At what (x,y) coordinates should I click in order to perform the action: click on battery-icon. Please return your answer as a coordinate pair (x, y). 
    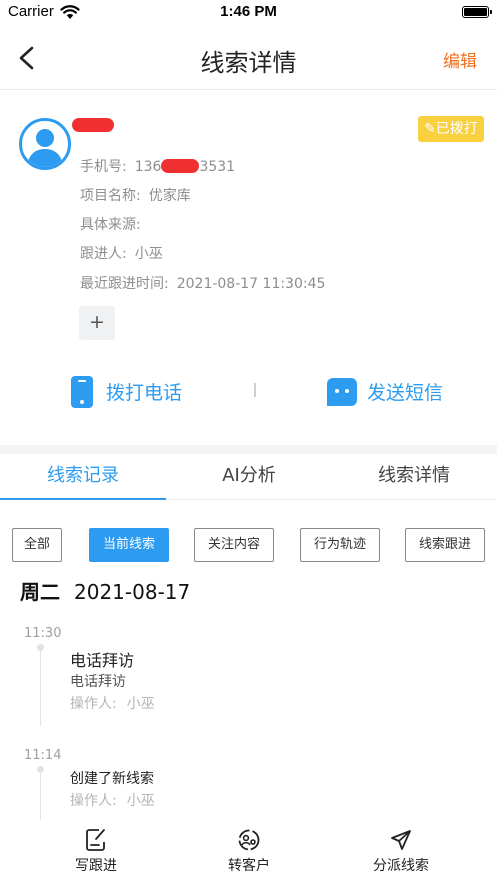
    Looking at the image, I should click on (477, 12).